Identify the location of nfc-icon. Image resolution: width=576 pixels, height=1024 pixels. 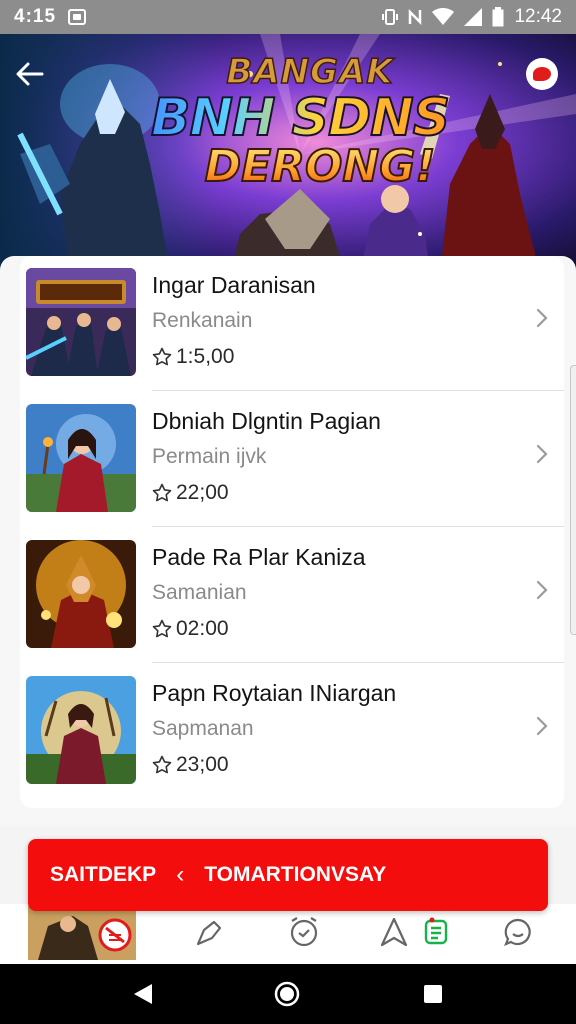
(415, 17).